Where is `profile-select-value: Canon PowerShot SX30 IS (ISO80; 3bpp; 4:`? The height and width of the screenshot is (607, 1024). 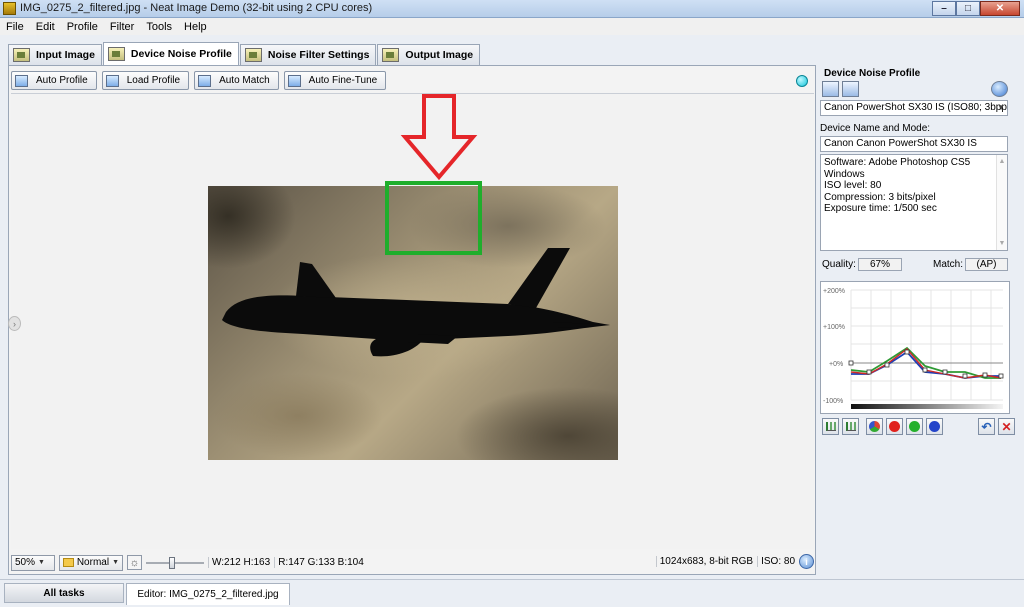
profile-select-value: Canon PowerShot SX30 IS (ISO80; 3bpp; 4: is located at coordinates (916, 107).